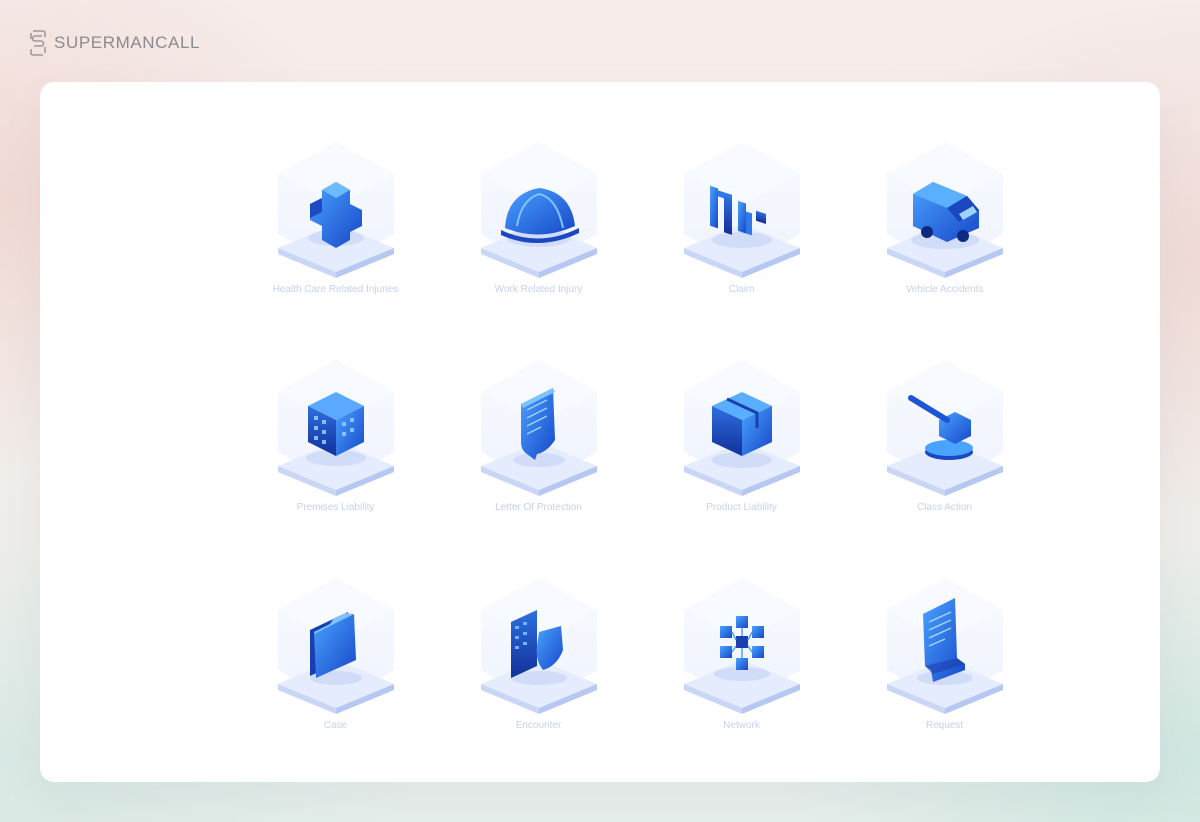 The image size is (1200, 822). I want to click on category-case: Case, so click(335, 683).